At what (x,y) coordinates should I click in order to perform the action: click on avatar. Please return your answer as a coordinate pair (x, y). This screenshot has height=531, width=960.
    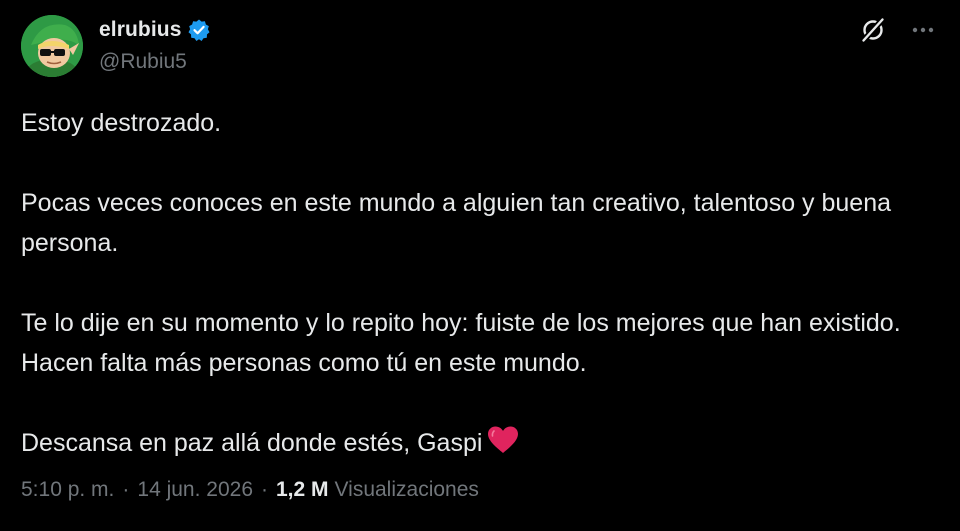
    Looking at the image, I should click on (52, 46).